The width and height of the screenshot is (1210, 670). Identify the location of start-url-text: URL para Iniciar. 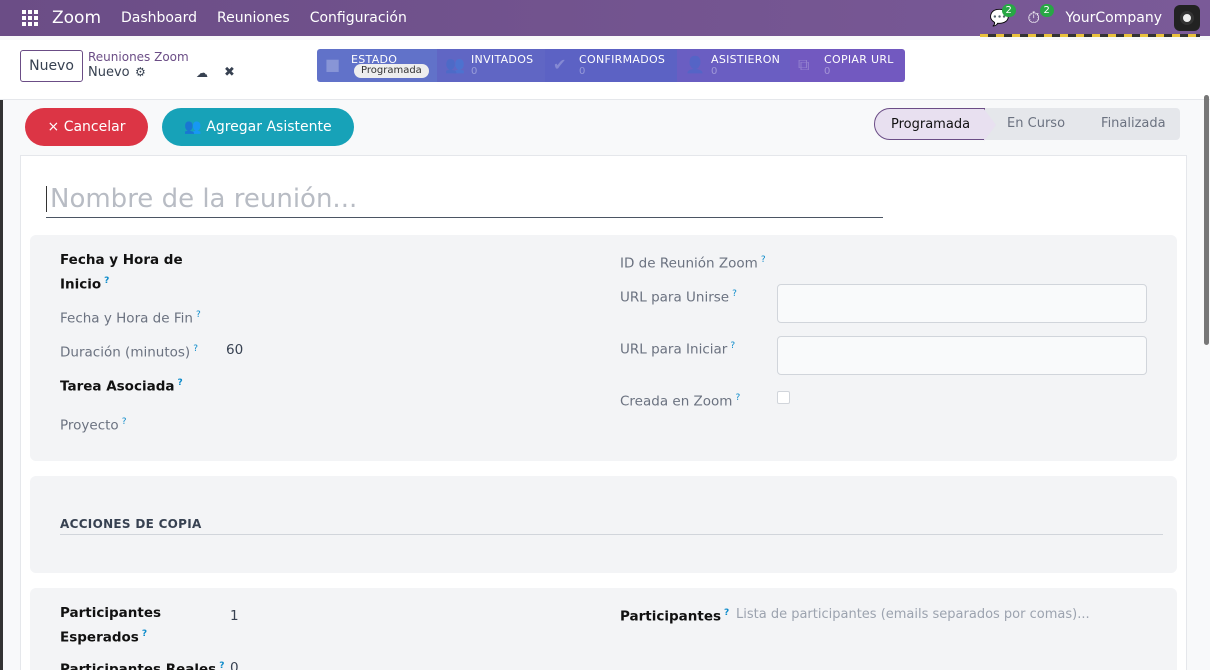
(674, 349).